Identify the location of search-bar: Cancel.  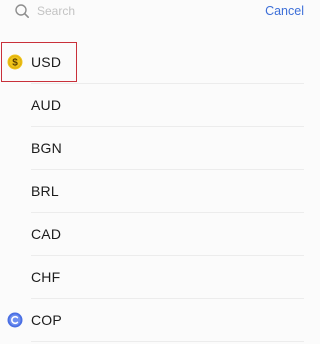
(154, 13).